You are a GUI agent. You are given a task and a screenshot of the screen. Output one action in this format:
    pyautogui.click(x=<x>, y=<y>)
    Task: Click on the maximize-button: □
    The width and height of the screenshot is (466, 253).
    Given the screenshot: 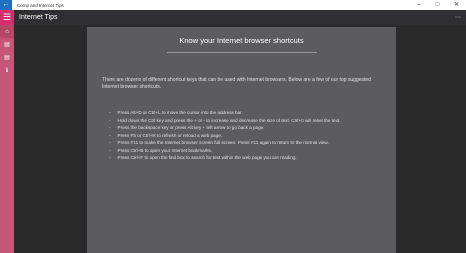 What is the action you would take?
    pyautogui.click(x=437, y=5)
    